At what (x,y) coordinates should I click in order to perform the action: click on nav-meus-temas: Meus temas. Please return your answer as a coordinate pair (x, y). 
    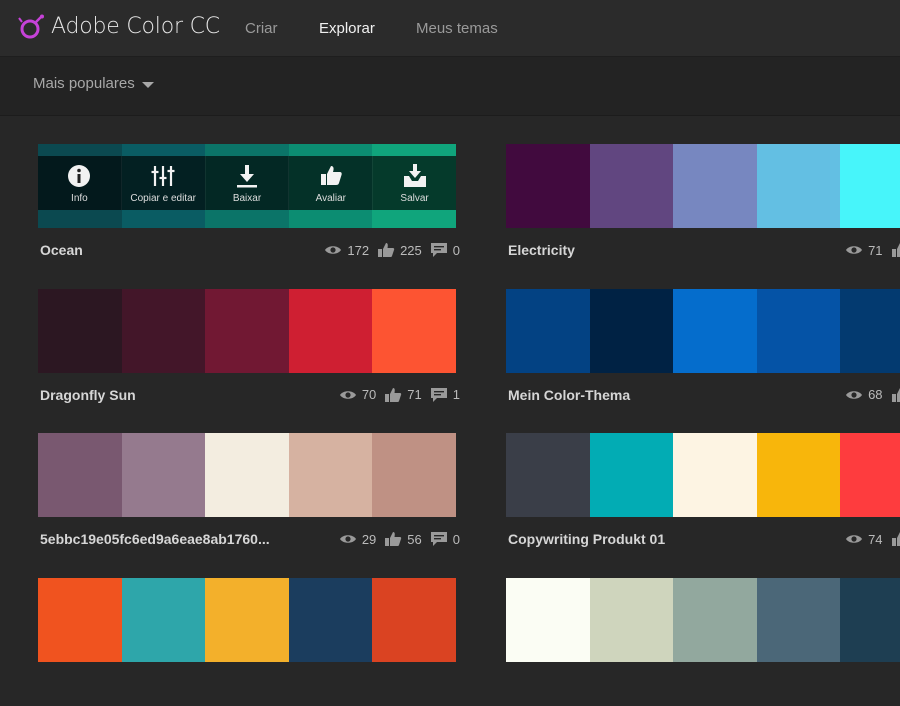
    Looking at the image, I should click on (457, 28).